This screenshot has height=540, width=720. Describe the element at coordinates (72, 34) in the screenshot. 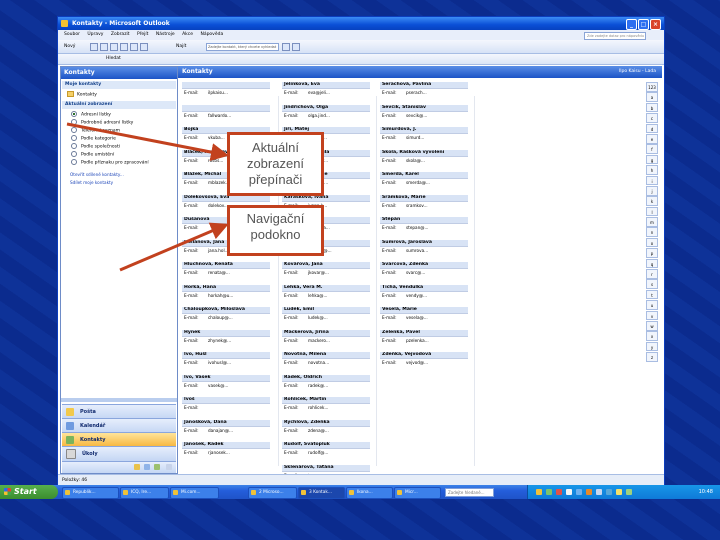

I see `menu-soubor: Soubor` at that location.